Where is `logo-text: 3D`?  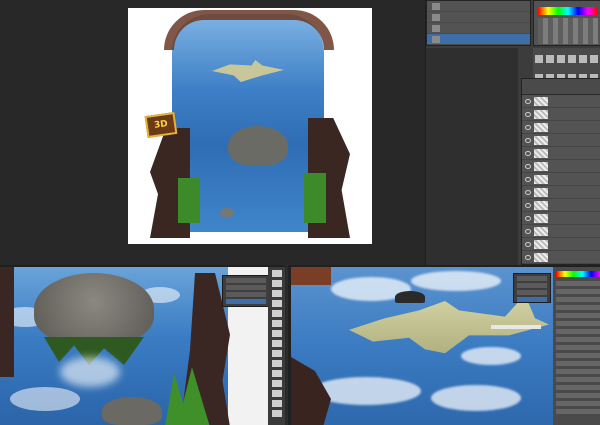
logo-text: 3D is located at coordinates (161, 125).